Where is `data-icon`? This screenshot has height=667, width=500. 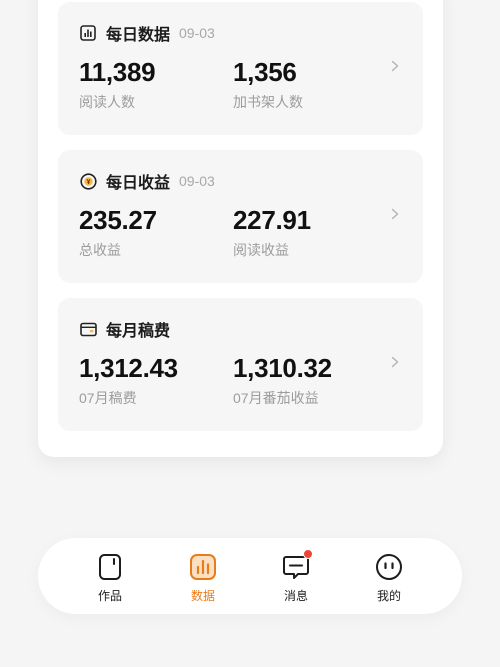 data-icon is located at coordinates (203, 567).